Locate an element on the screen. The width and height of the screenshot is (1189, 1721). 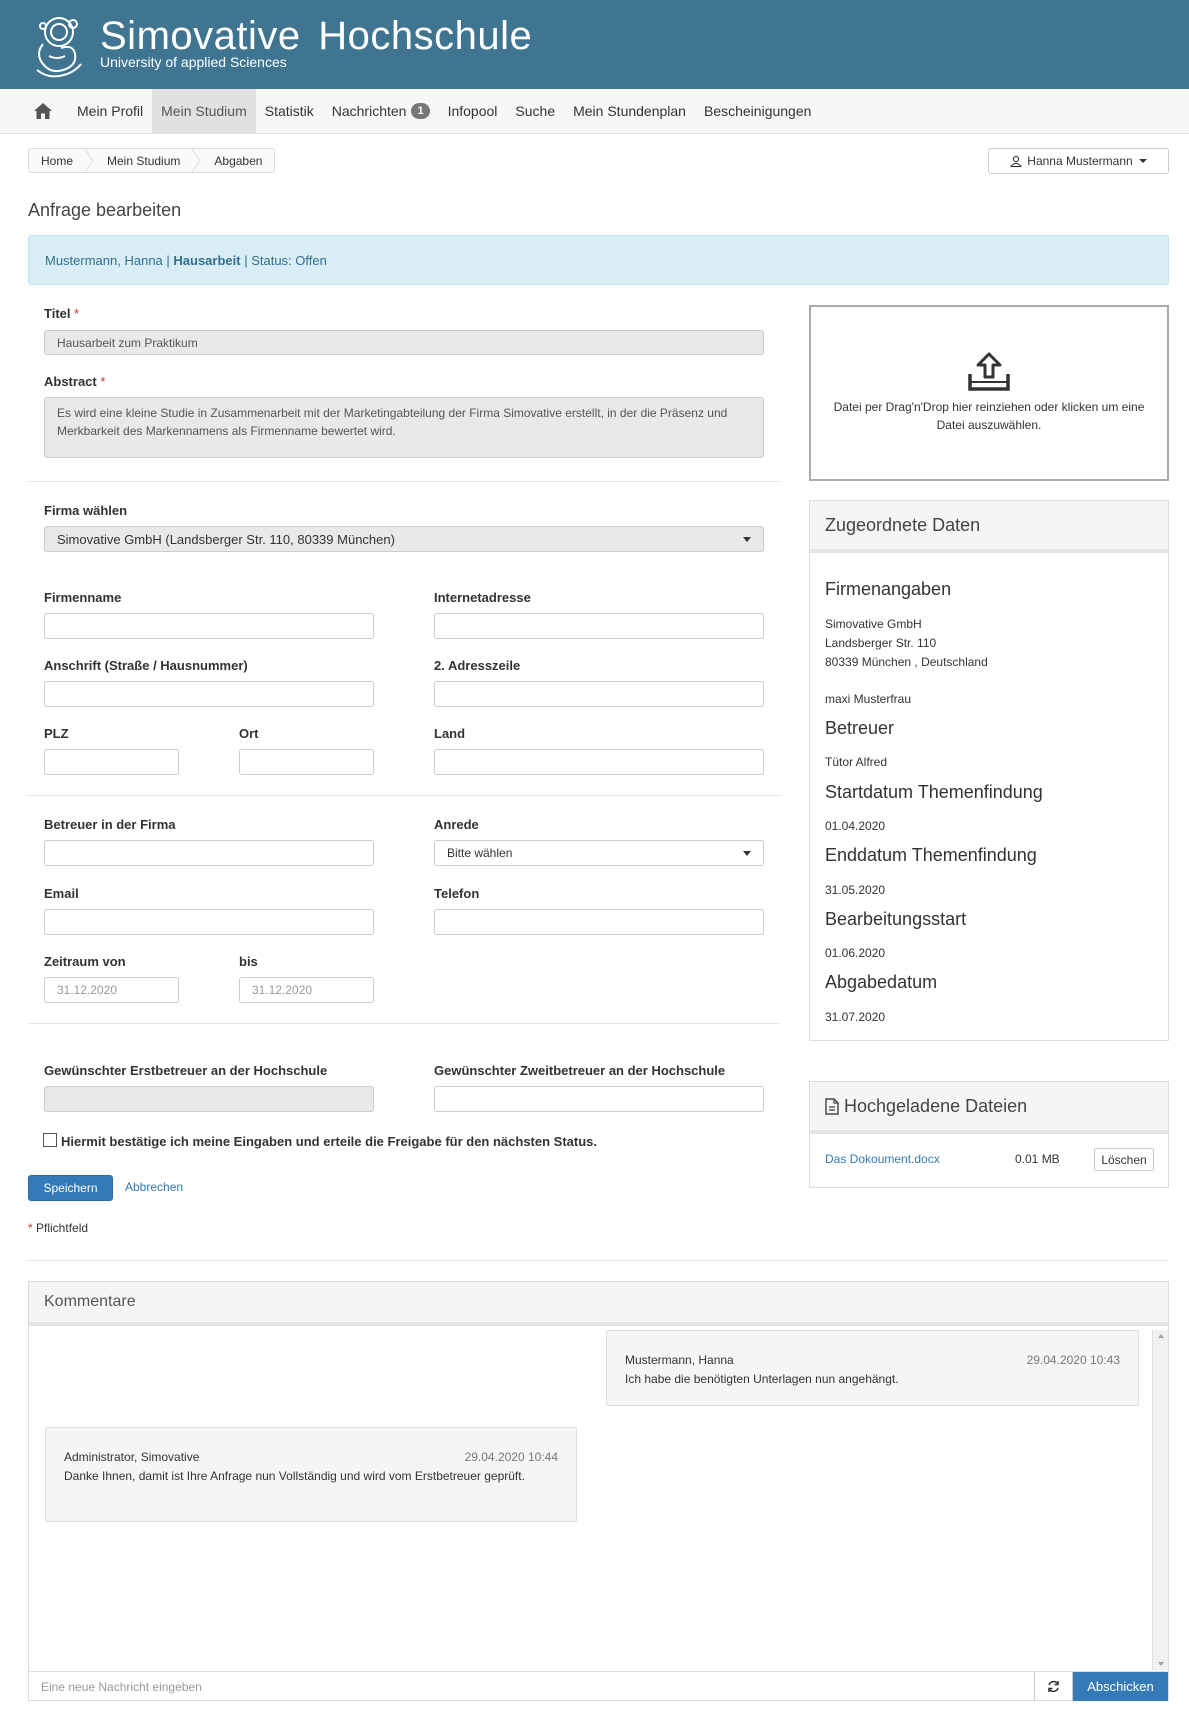
breadcrumb-home-label: Home is located at coordinates (57, 160).